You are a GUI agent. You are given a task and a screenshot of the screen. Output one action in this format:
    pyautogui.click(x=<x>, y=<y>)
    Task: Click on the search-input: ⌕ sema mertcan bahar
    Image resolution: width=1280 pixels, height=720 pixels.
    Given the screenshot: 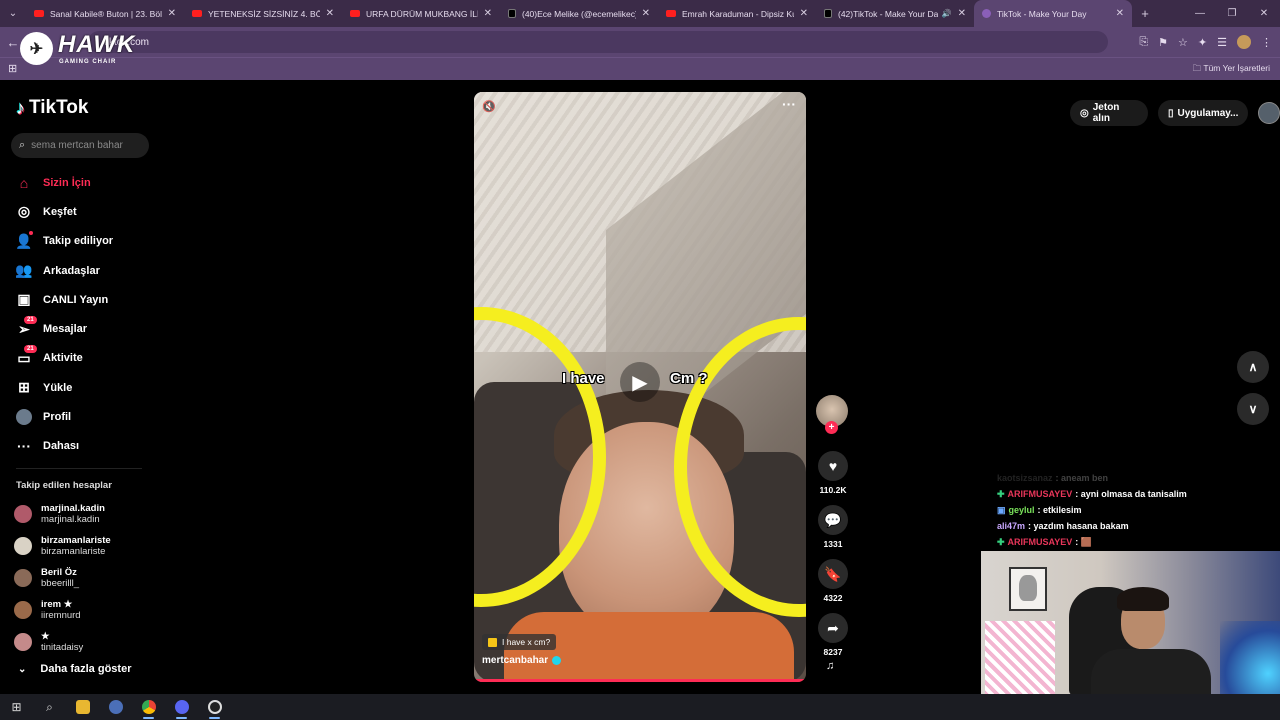 What is the action you would take?
    pyautogui.click(x=80, y=145)
    